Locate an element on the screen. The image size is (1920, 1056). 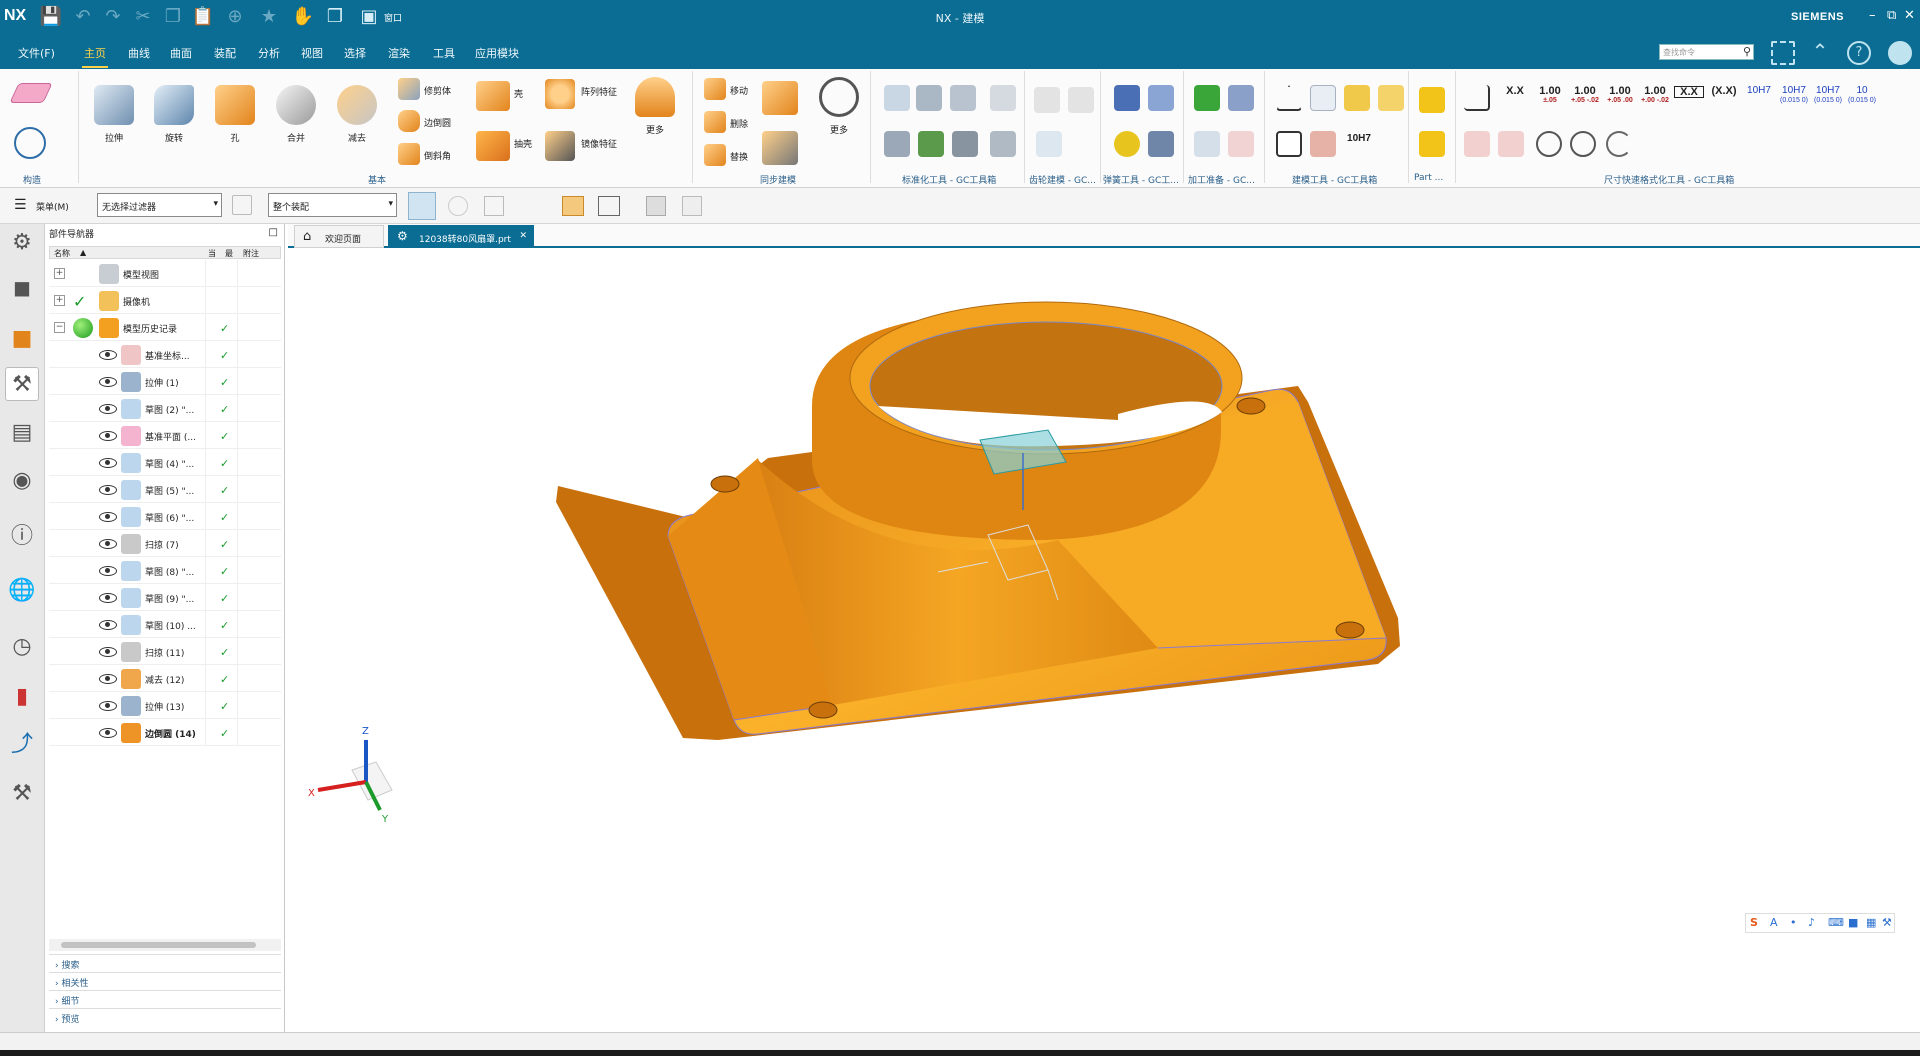
annotation-icon is located at coordinates (1357, 98).